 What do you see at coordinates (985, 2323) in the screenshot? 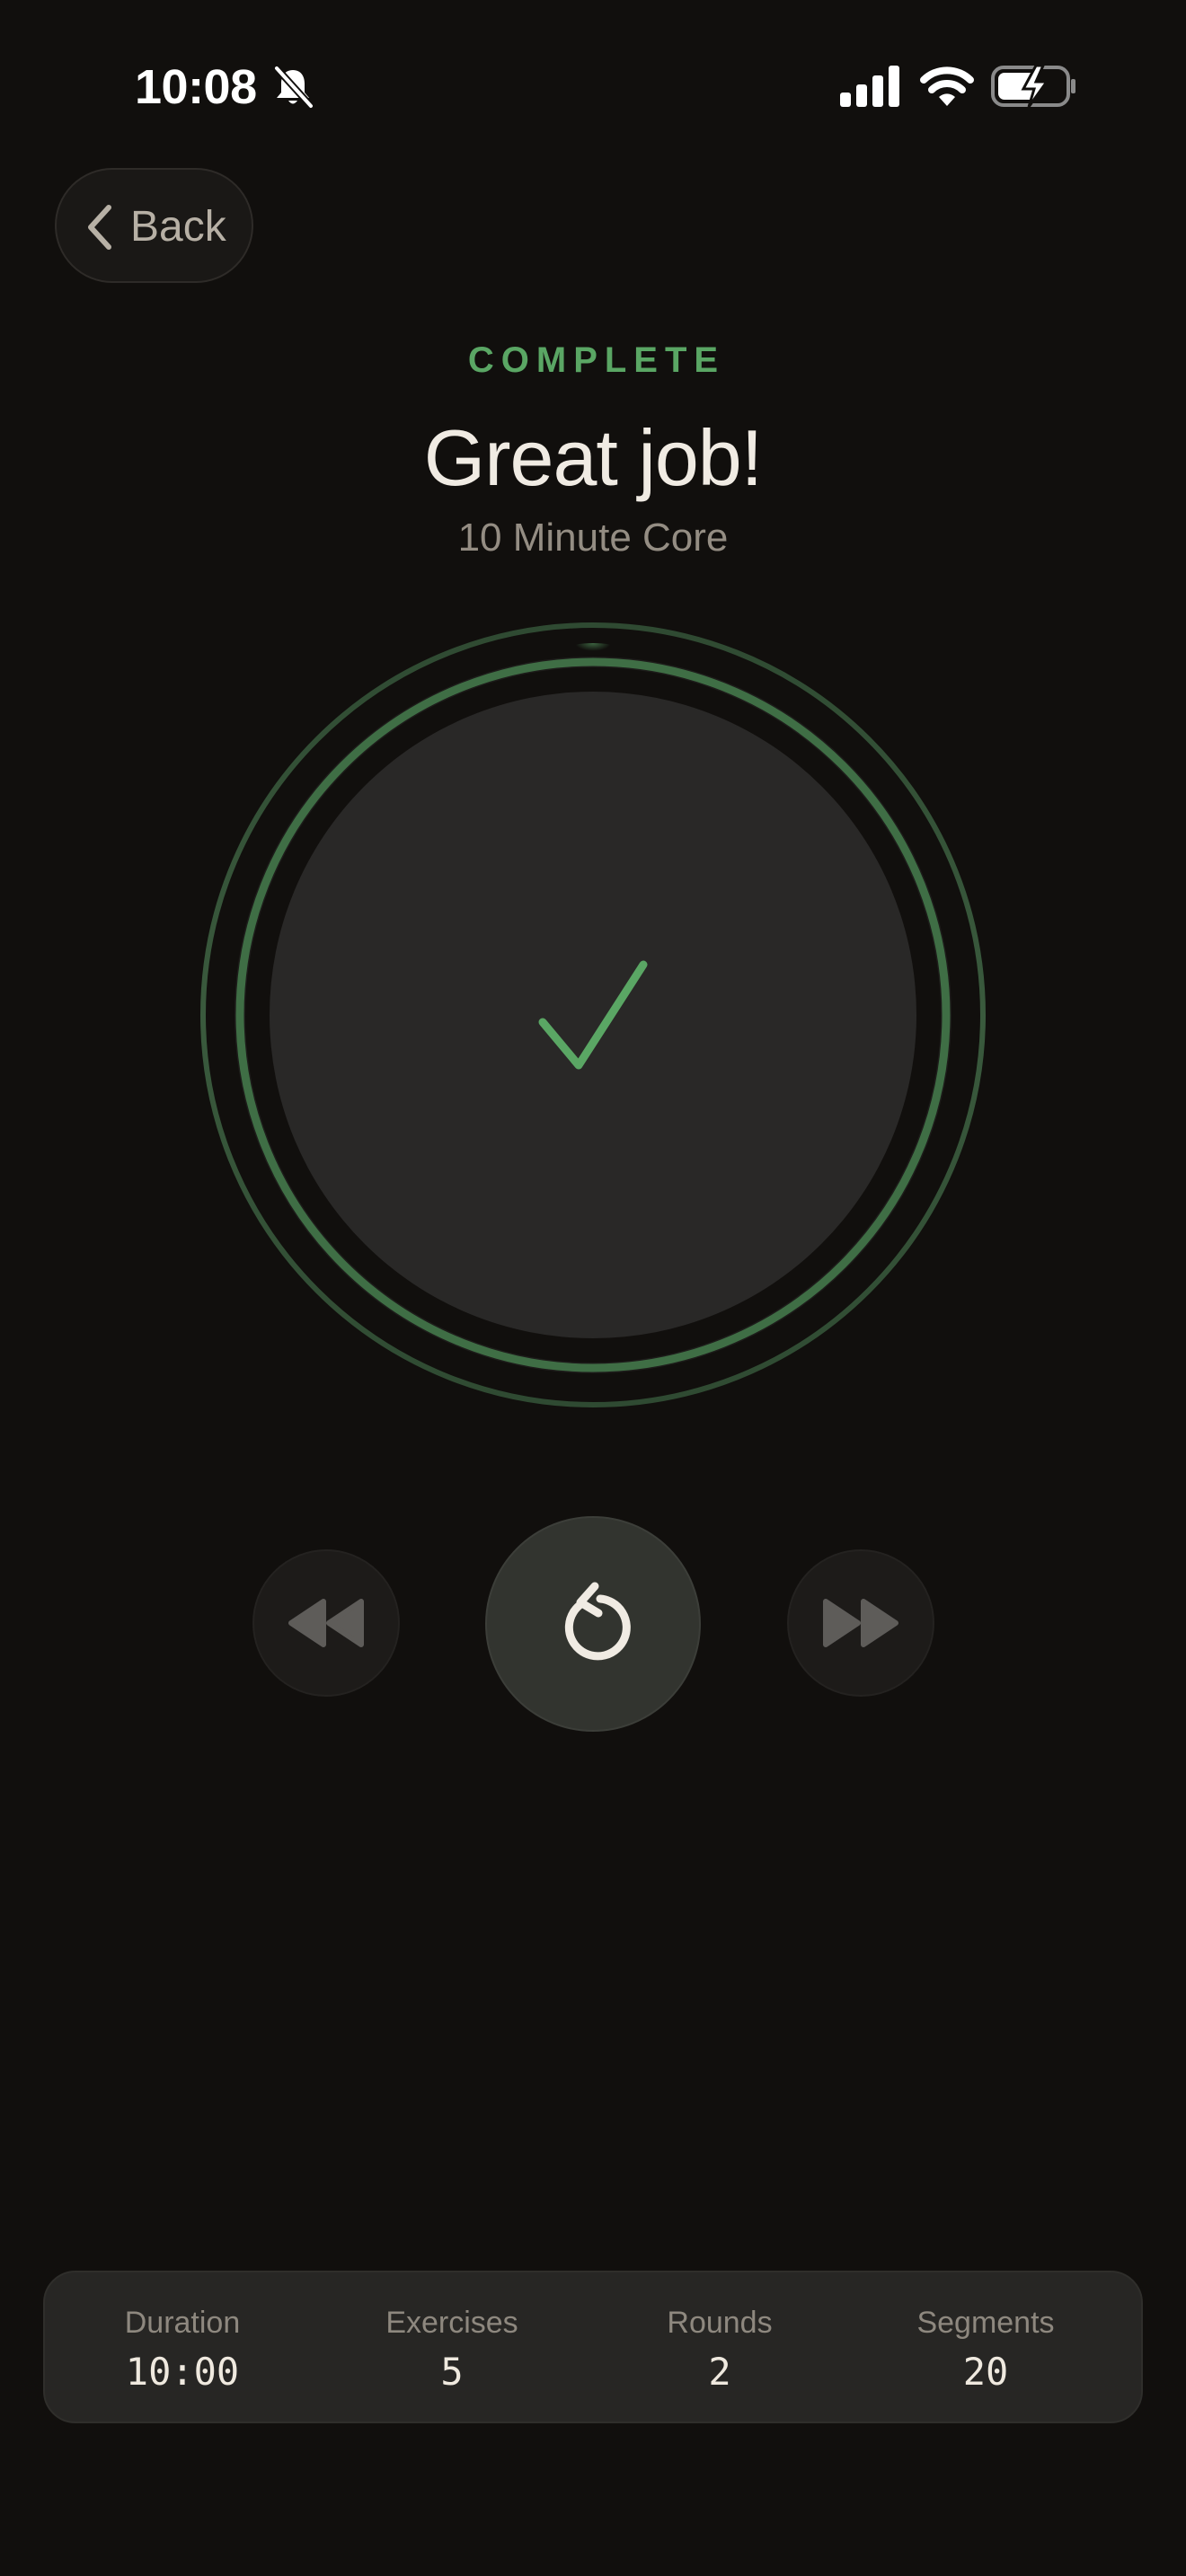
I see `stat-label: Segments` at bounding box center [985, 2323].